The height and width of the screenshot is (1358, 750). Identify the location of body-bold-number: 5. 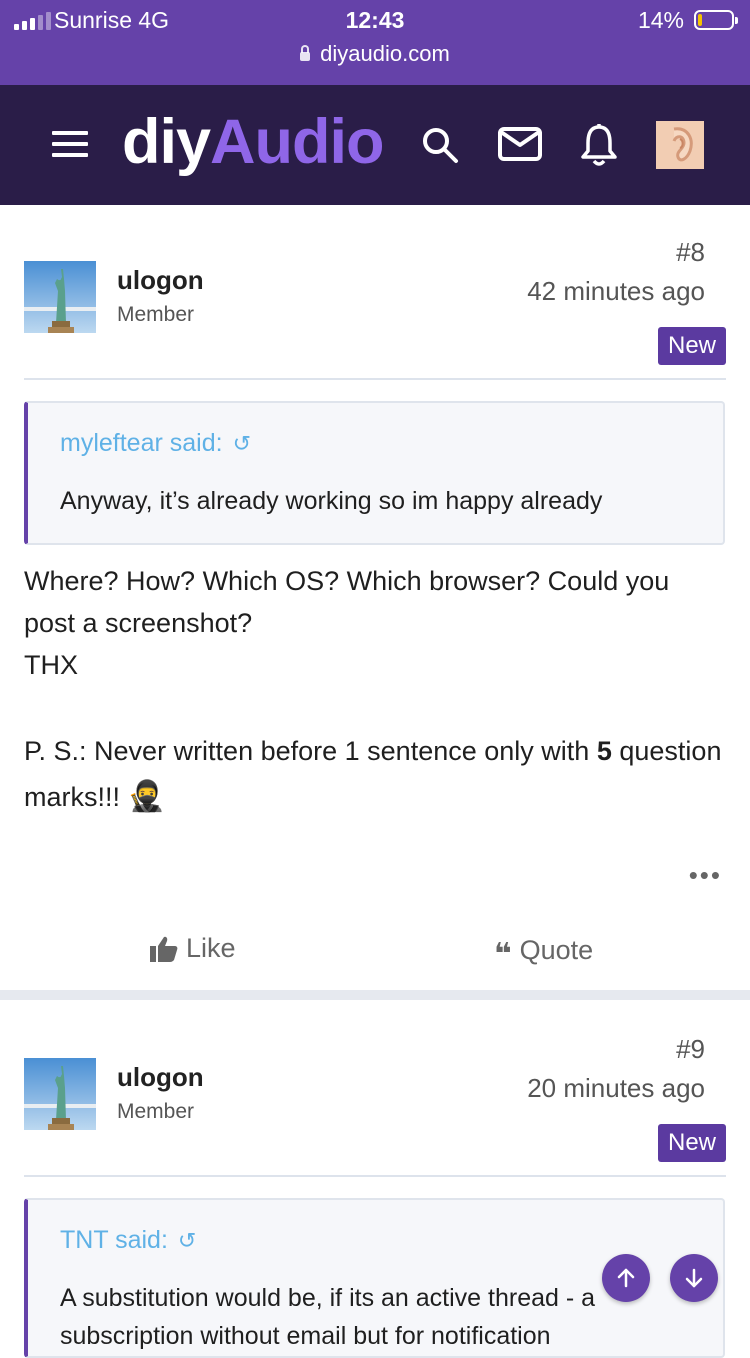
(604, 751).